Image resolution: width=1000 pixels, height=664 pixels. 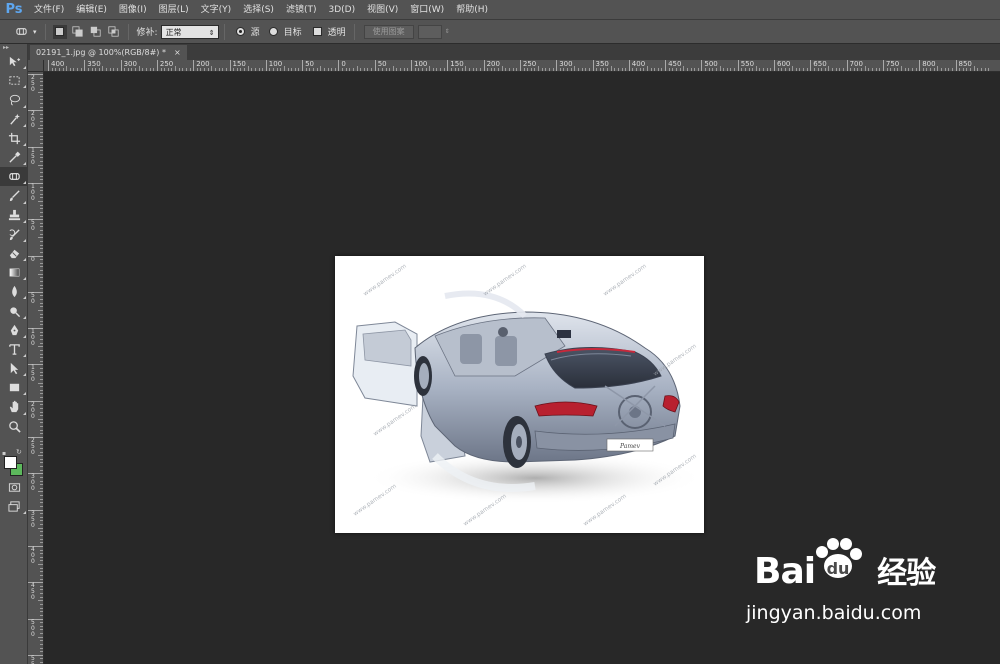 I want to click on panel-grip-icon: ▸▸, so click(x=13, y=48).